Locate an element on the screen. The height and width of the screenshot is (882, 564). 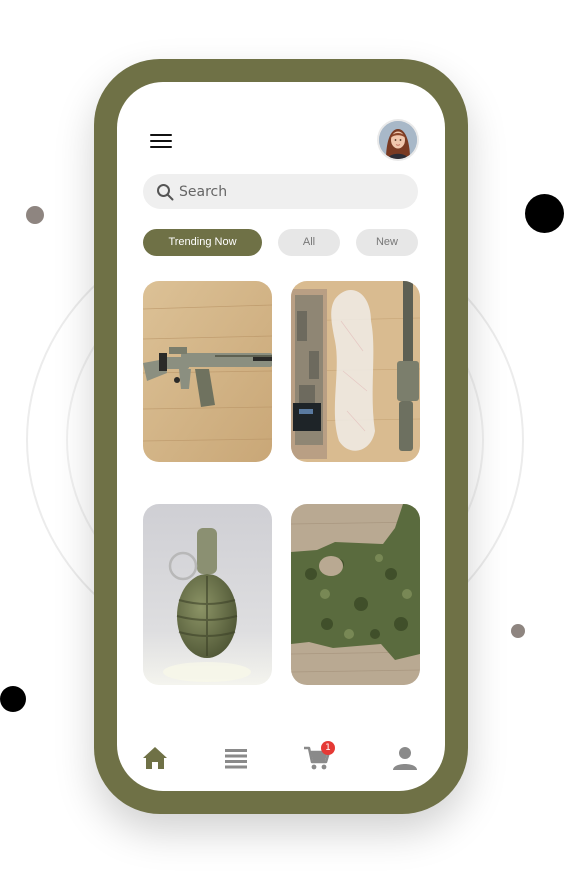
home-icon is located at coordinates (155, 758).